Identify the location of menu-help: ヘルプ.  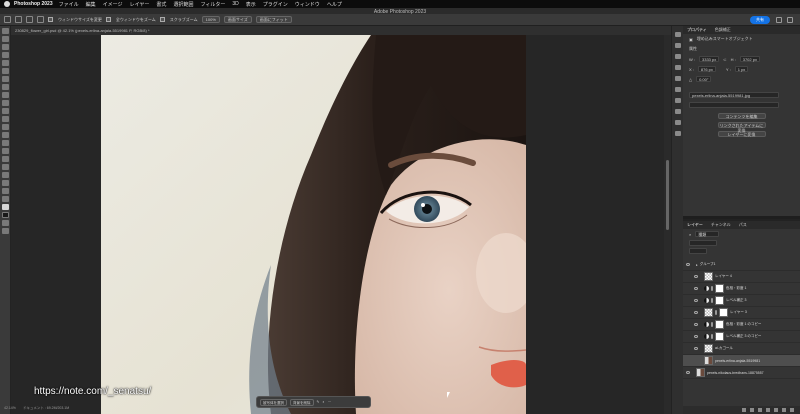
(334, 4).